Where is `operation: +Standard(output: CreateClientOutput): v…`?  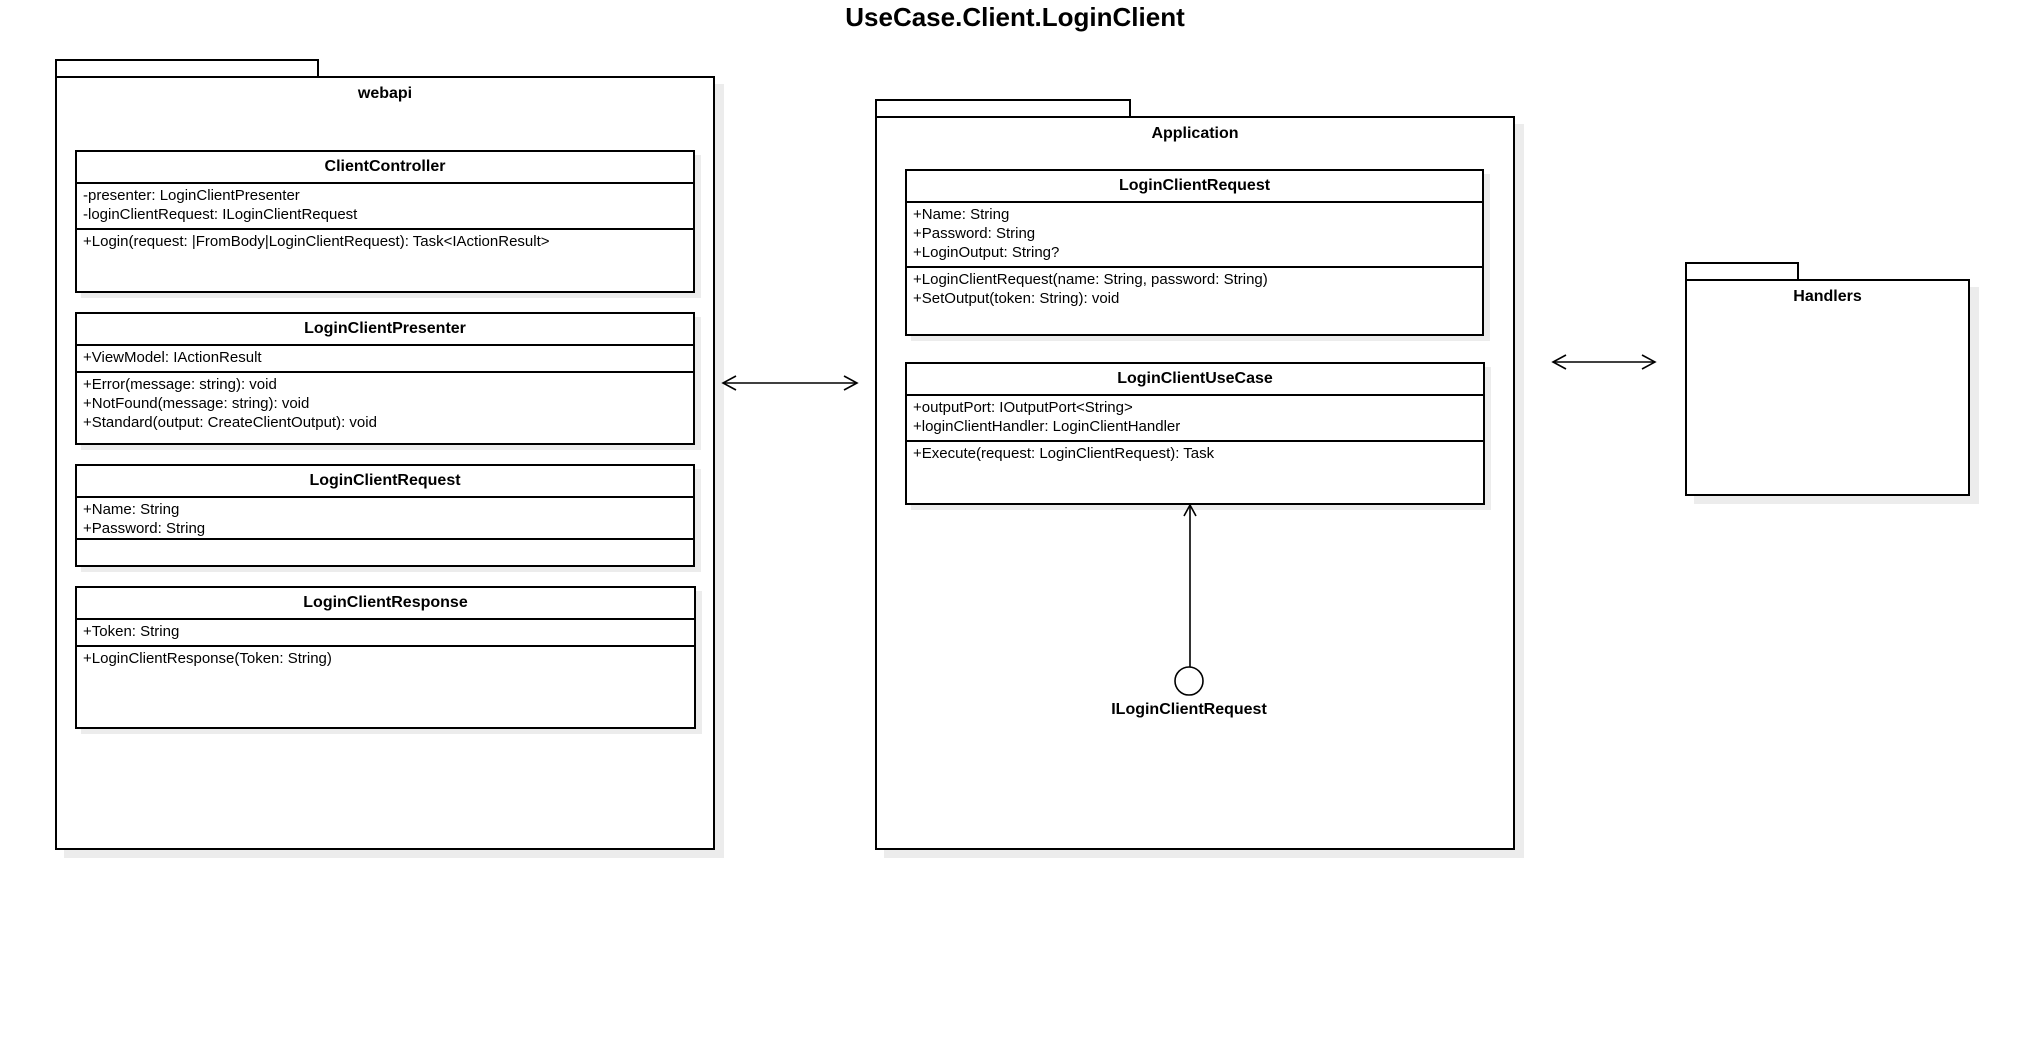
operation: +Standard(output: CreateClientOutput): v… is located at coordinates (230, 422).